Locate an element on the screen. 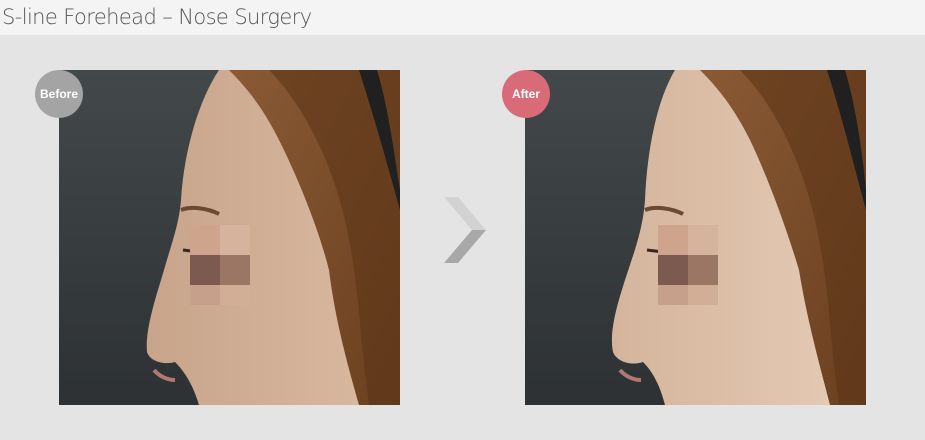  title-bar: S-line Forehead – Nose Surgery is located at coordinates (462, 17).